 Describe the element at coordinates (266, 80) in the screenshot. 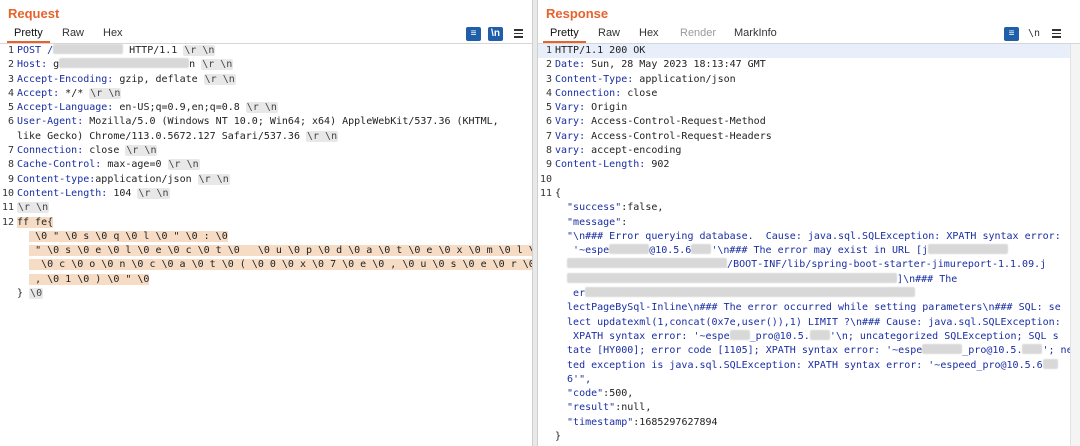

I see `code-line: 3 Accept-Encoding: gzip, deflate \r \n` at that location.